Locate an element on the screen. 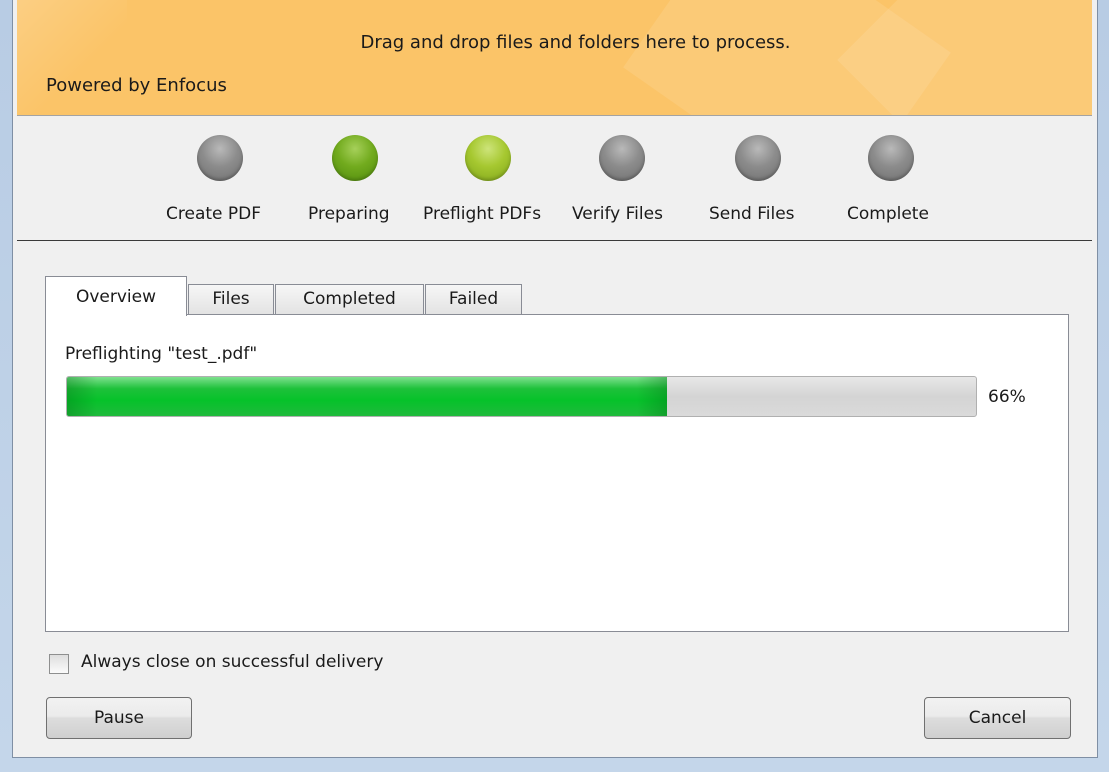 The width and height of the screenshot is (1109, 772). step-label: Preparing is located at coordinates (349, 214).